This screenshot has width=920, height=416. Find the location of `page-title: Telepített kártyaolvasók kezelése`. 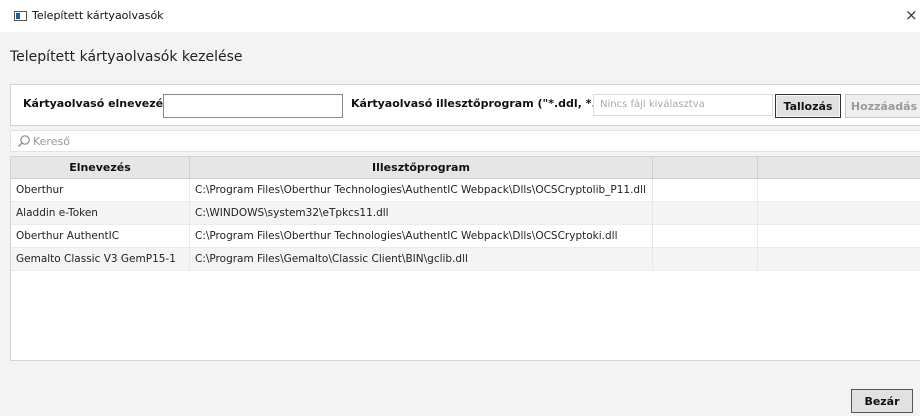

page-title: Telepített kártyaolvasók kezelése is located at coordinates (126, 57).